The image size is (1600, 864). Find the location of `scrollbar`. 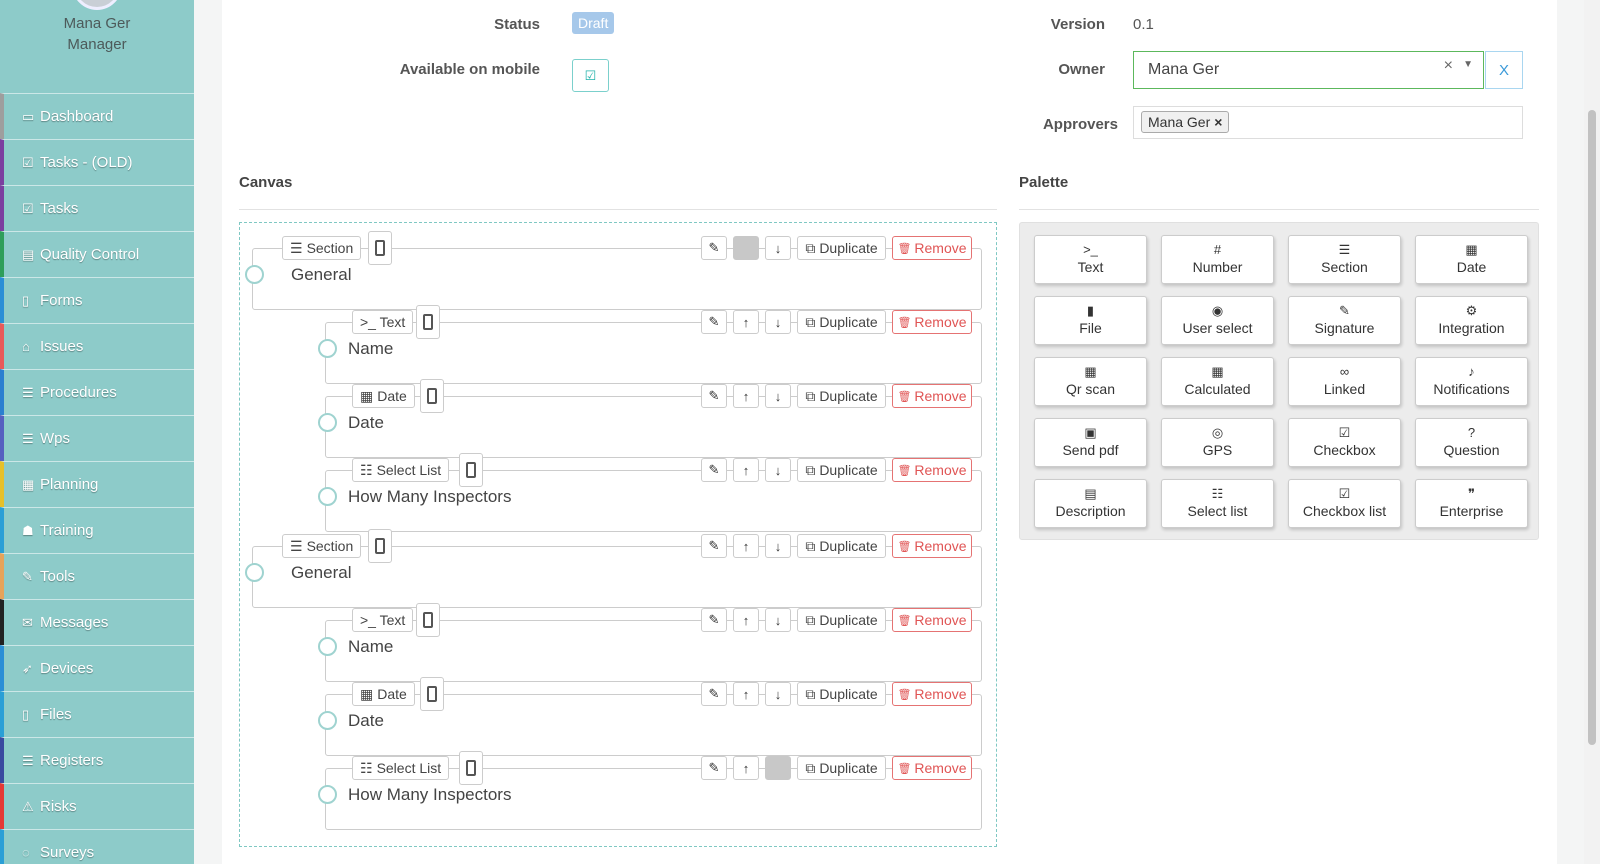

scrollbar is located at coordinates (1592, 432).